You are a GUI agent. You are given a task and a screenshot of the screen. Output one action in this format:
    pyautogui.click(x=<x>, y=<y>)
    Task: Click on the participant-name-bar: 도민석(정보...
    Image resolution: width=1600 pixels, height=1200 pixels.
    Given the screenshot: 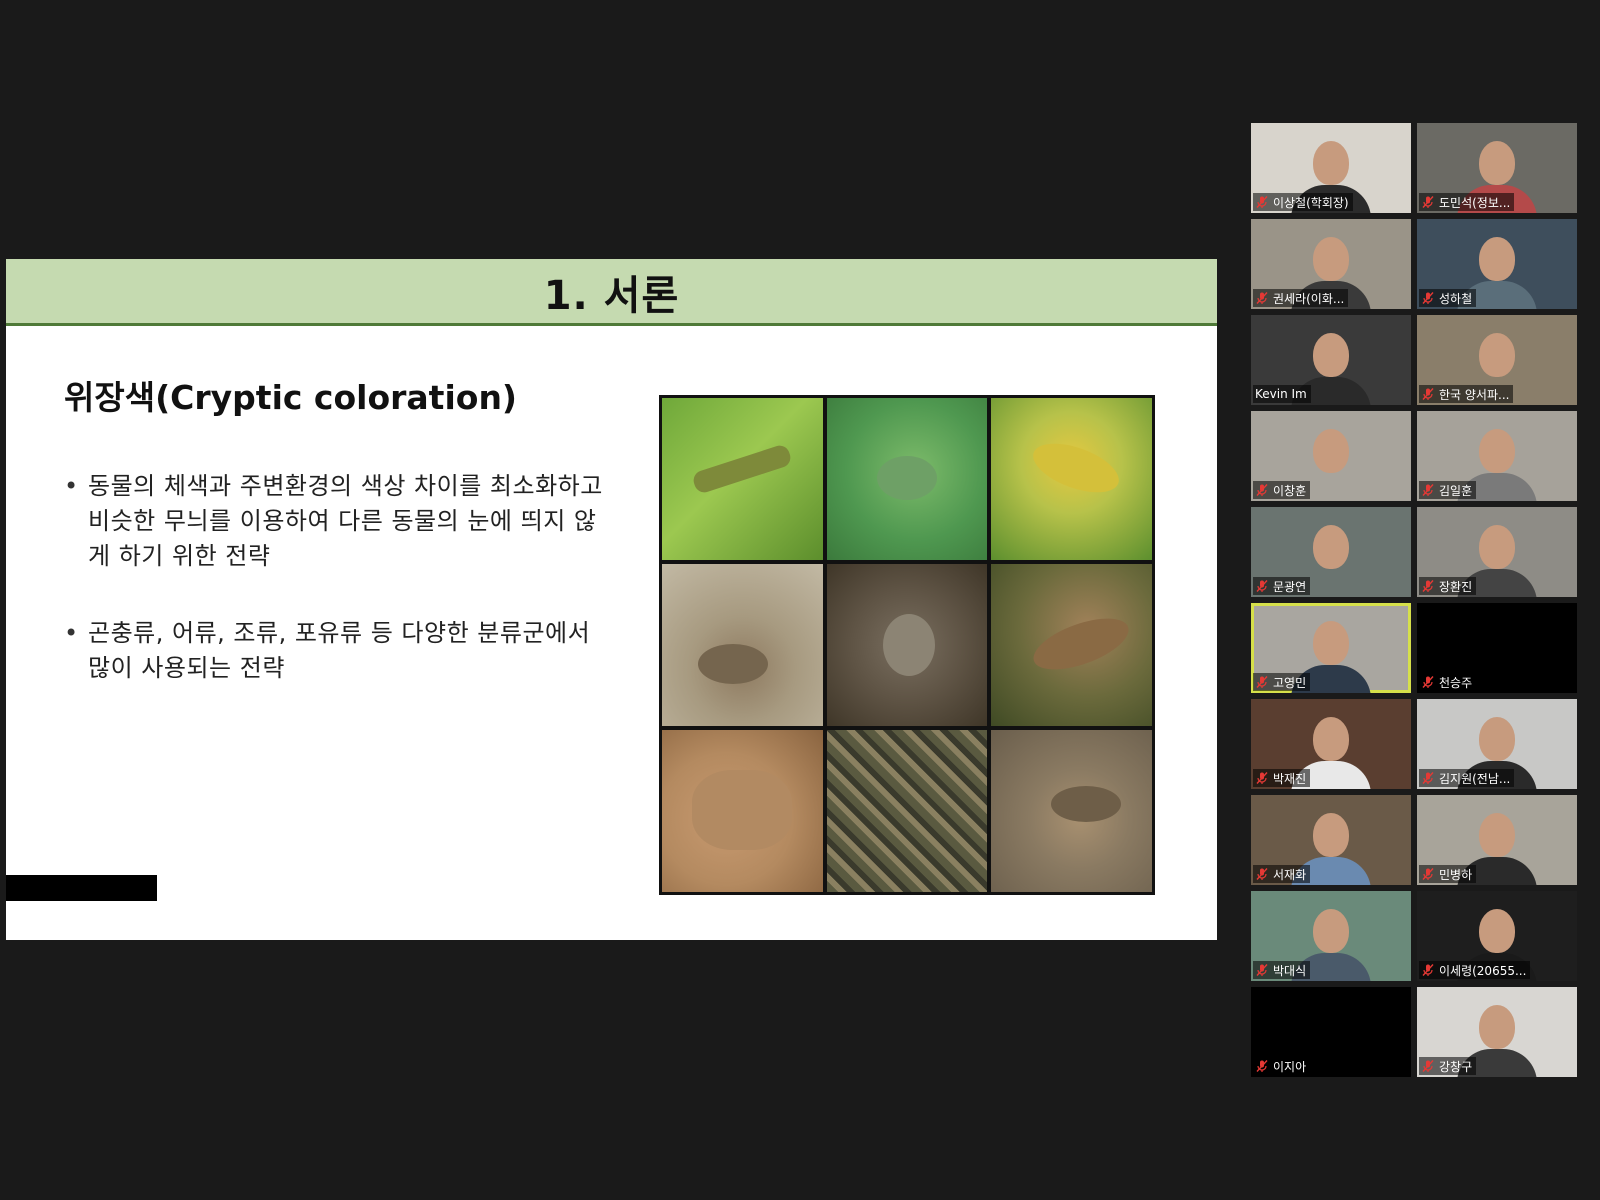 What is the action you would take?
    pyautogui.click(x=1467, y=202)
    